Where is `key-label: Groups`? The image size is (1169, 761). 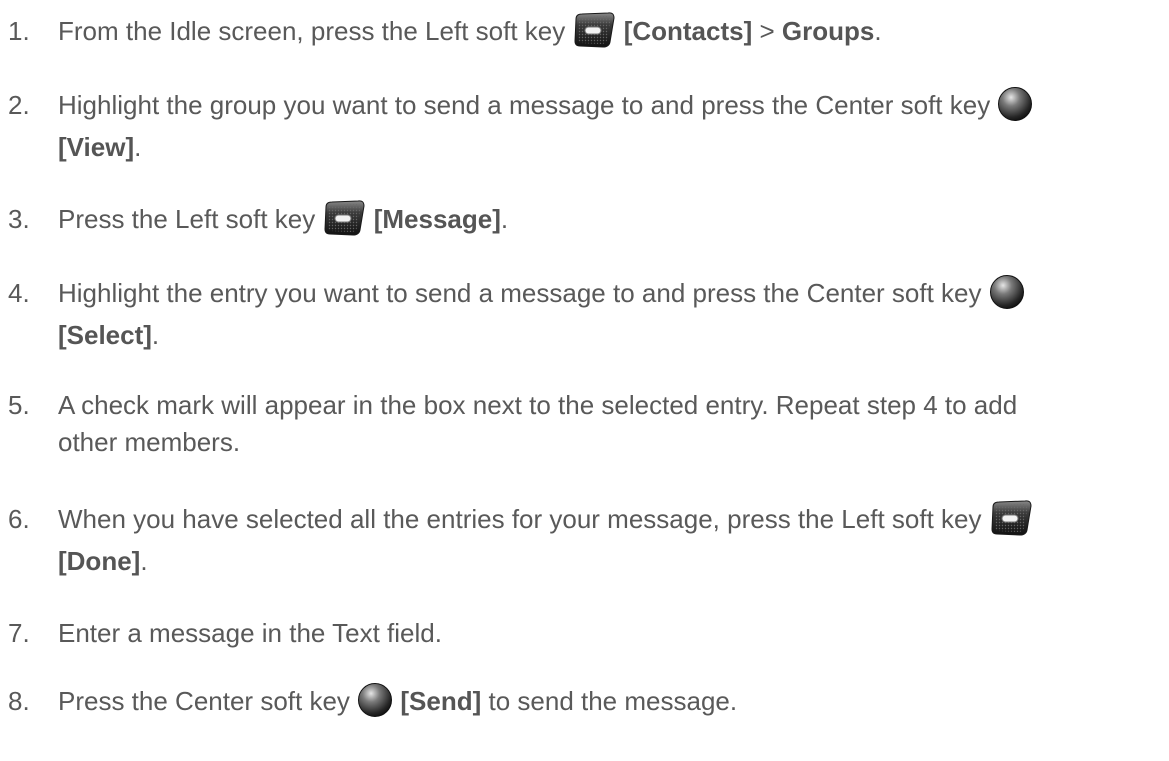
key-label: Groups is located at coordinates (828, 31).